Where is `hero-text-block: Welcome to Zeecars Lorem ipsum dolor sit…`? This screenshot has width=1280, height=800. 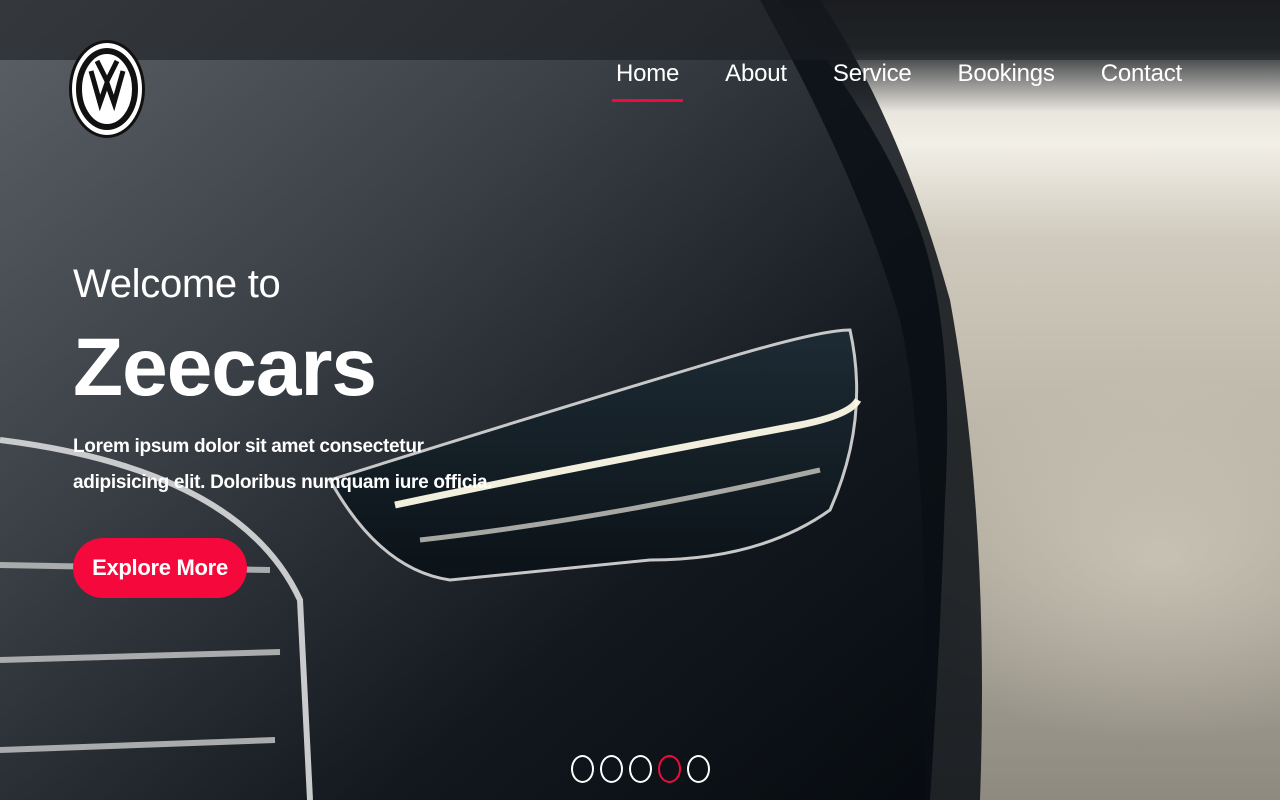
hero-text-block: Welcome to Zeecars Lorem ipsum dolor sit… is located at coordinates (283, 381).